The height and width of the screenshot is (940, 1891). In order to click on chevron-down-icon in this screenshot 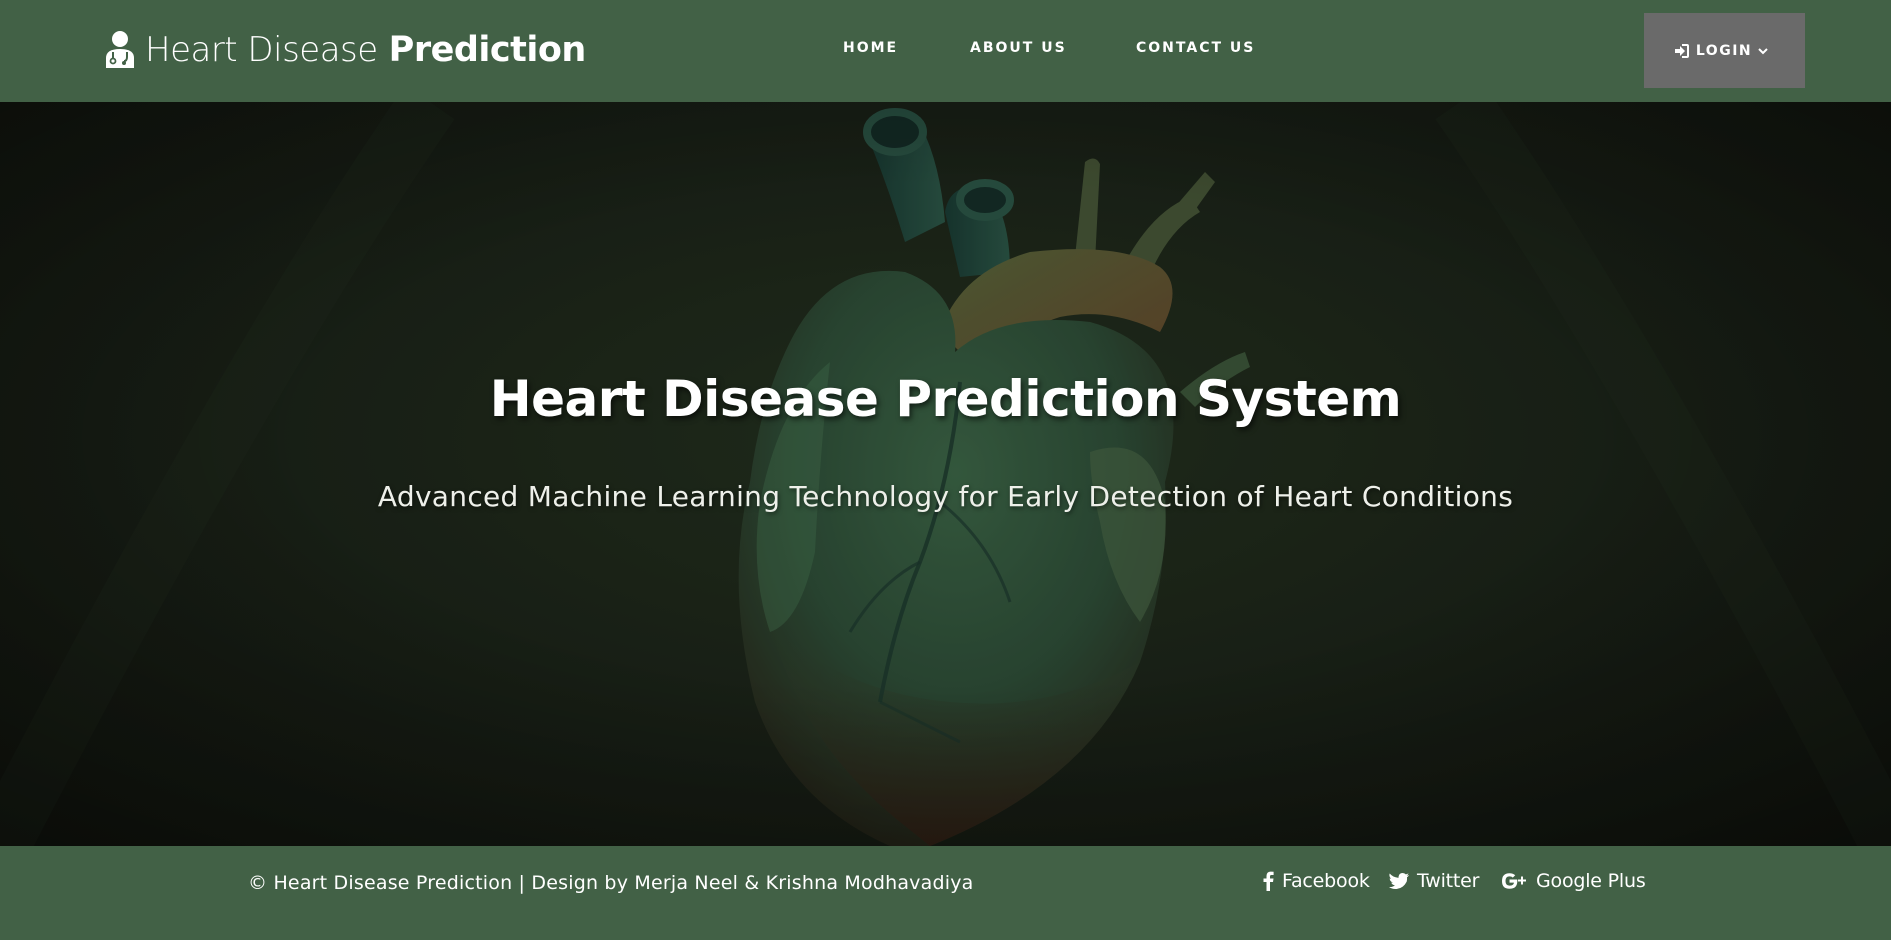, I will do `click(1763, 50)`.